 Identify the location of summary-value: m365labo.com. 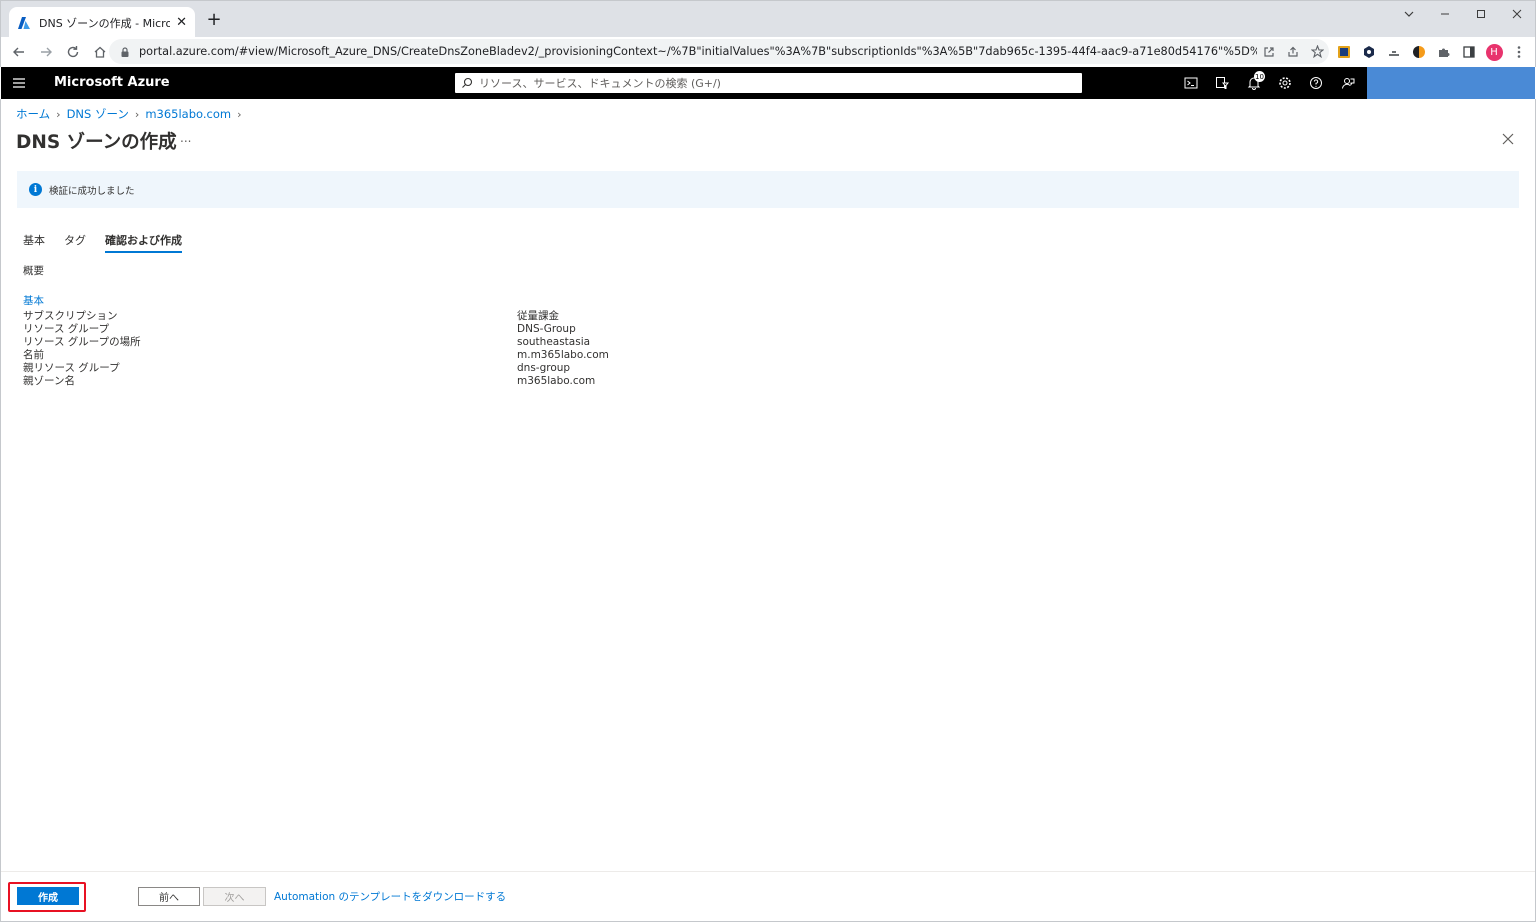
(556, 381).